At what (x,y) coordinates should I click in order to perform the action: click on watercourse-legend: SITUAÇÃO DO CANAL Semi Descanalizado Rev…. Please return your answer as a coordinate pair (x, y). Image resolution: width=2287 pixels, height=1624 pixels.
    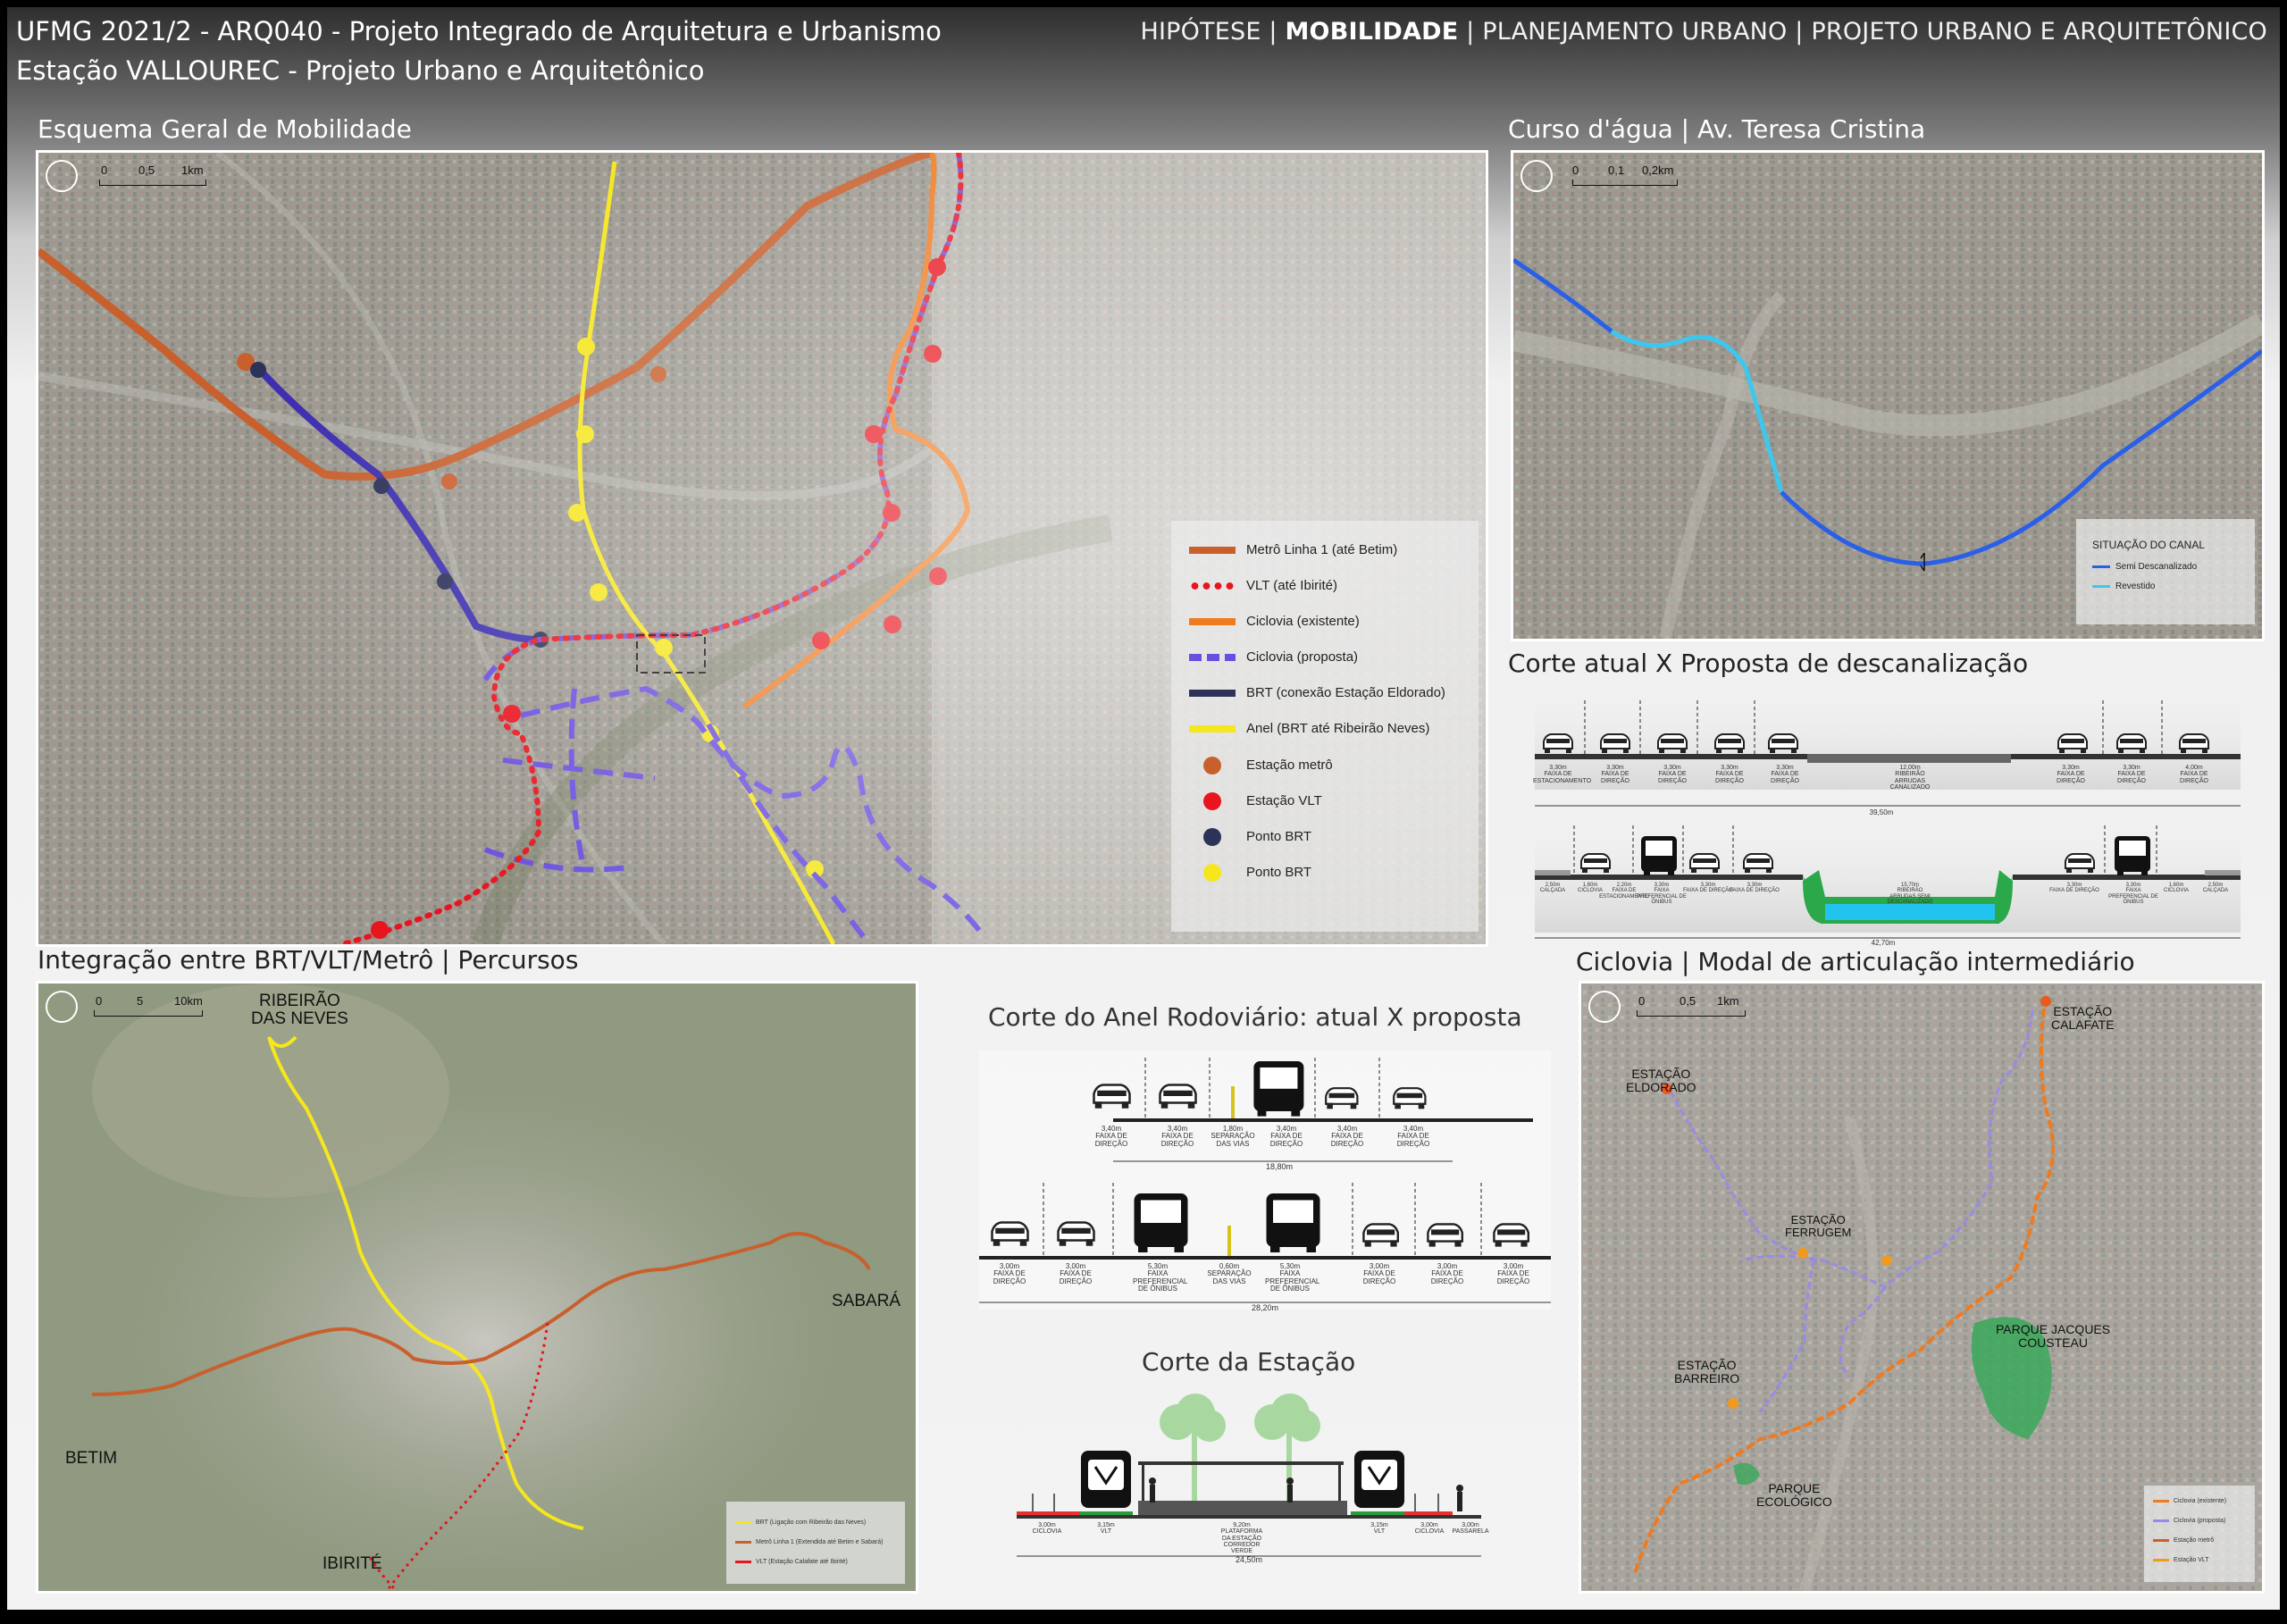
    Looking at the image, I should click on (2165, 571).